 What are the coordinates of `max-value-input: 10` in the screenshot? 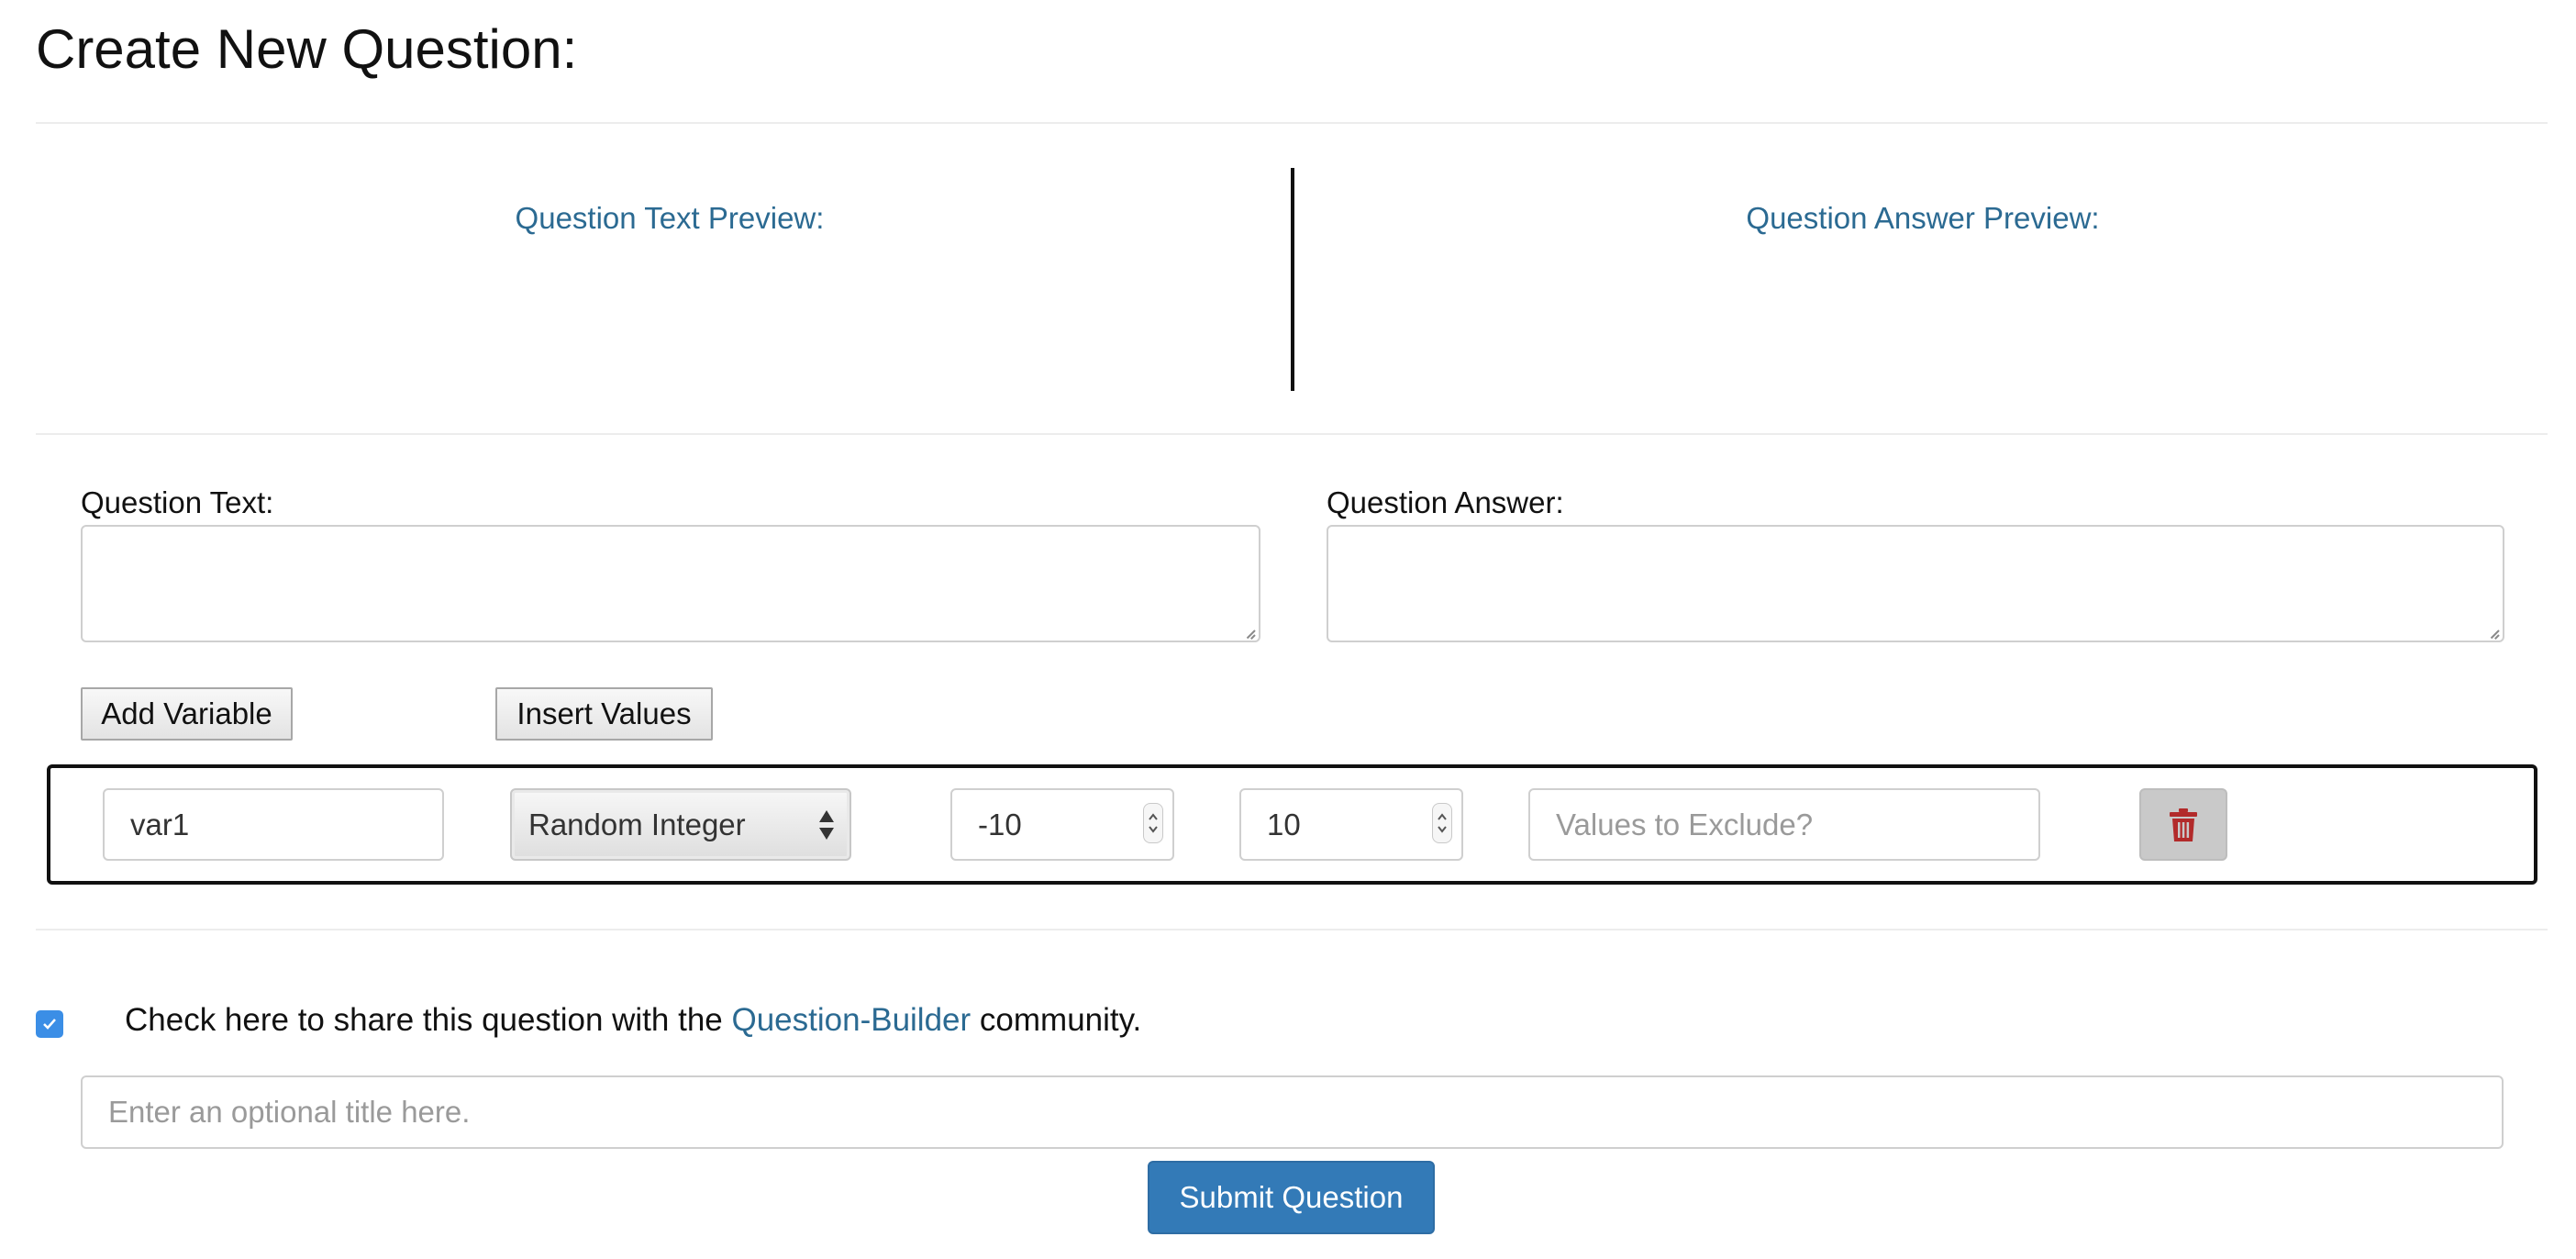 It's located at (1351, 824).